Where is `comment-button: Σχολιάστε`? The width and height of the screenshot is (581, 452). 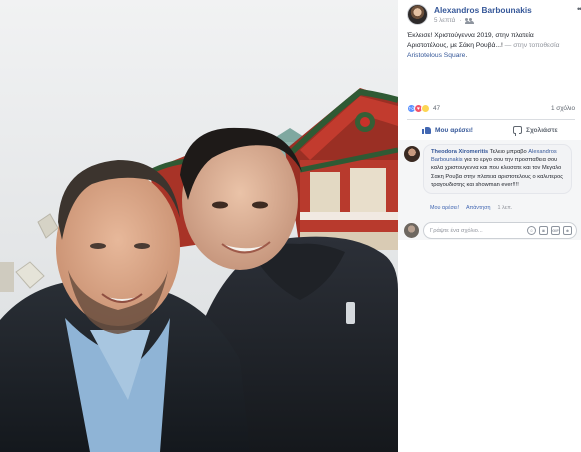
comment-button: Σχολιάστε is located at coordinates (535, 130).